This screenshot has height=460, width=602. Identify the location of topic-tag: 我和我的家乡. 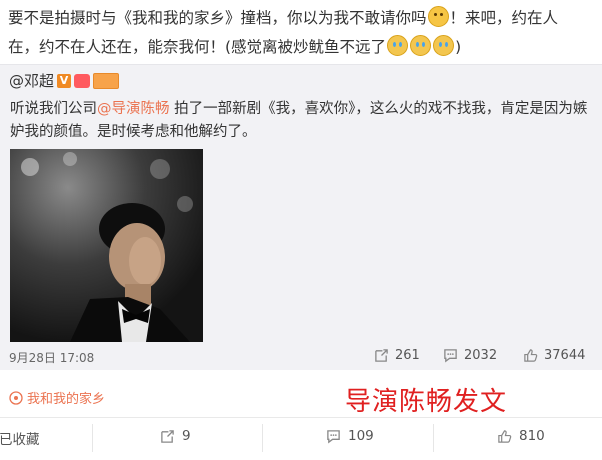
(57, 397).